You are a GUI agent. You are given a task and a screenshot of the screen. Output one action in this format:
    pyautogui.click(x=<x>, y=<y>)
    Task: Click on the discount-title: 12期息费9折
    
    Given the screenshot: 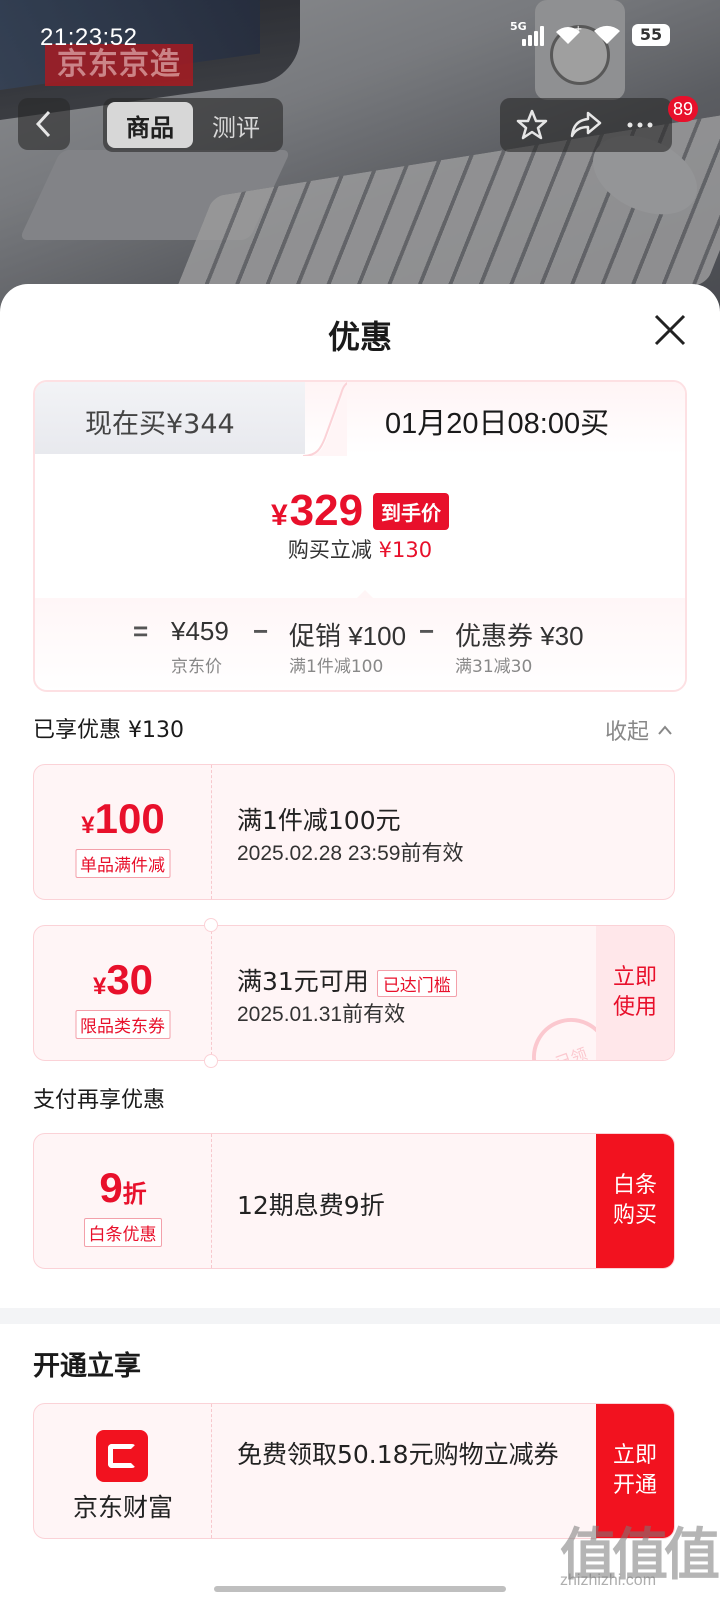 What is the action you would take?
    pyautogui.click(x=311, y=1205)
    